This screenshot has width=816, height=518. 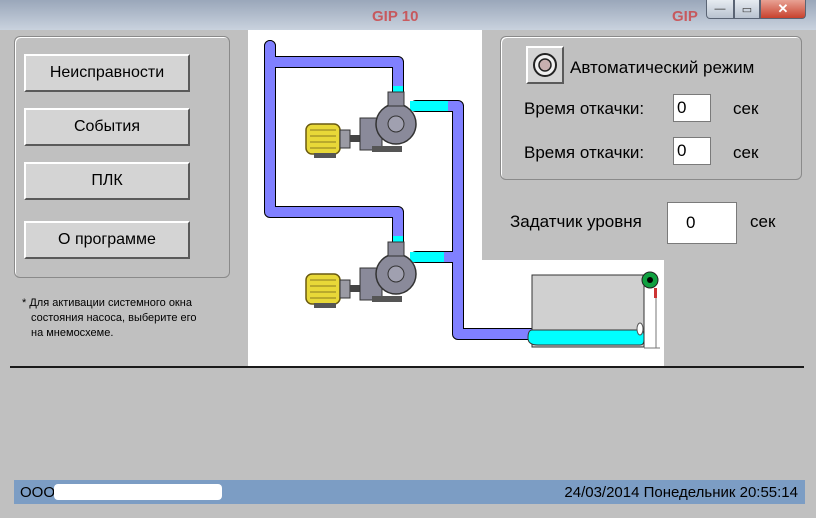 I want to click on close-icon: ✕, so click(x=783, y=9).